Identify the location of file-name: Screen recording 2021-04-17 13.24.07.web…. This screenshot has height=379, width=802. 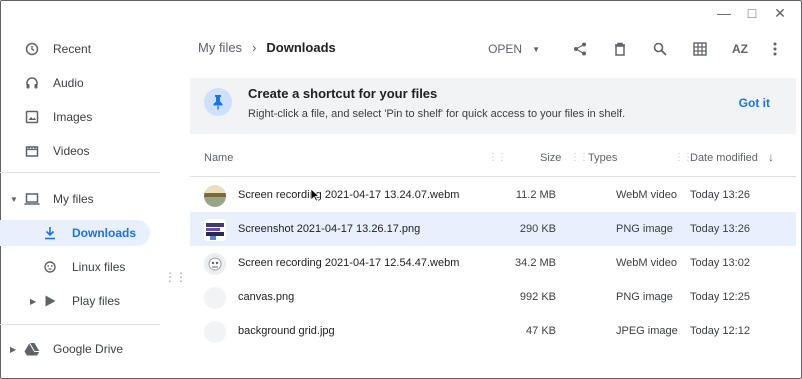
(349, 195).